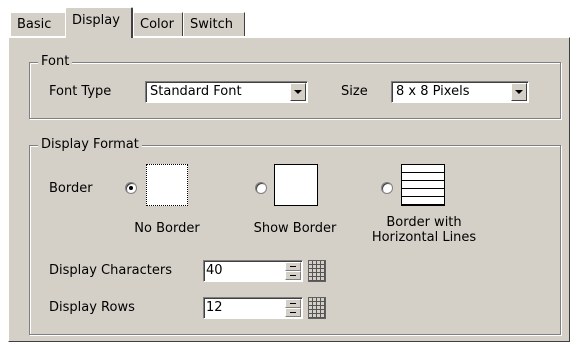 This screenshot has width=578, height=345. I want to click on size-dropdown: 8 x 8 Pixels, so click(460, 92).